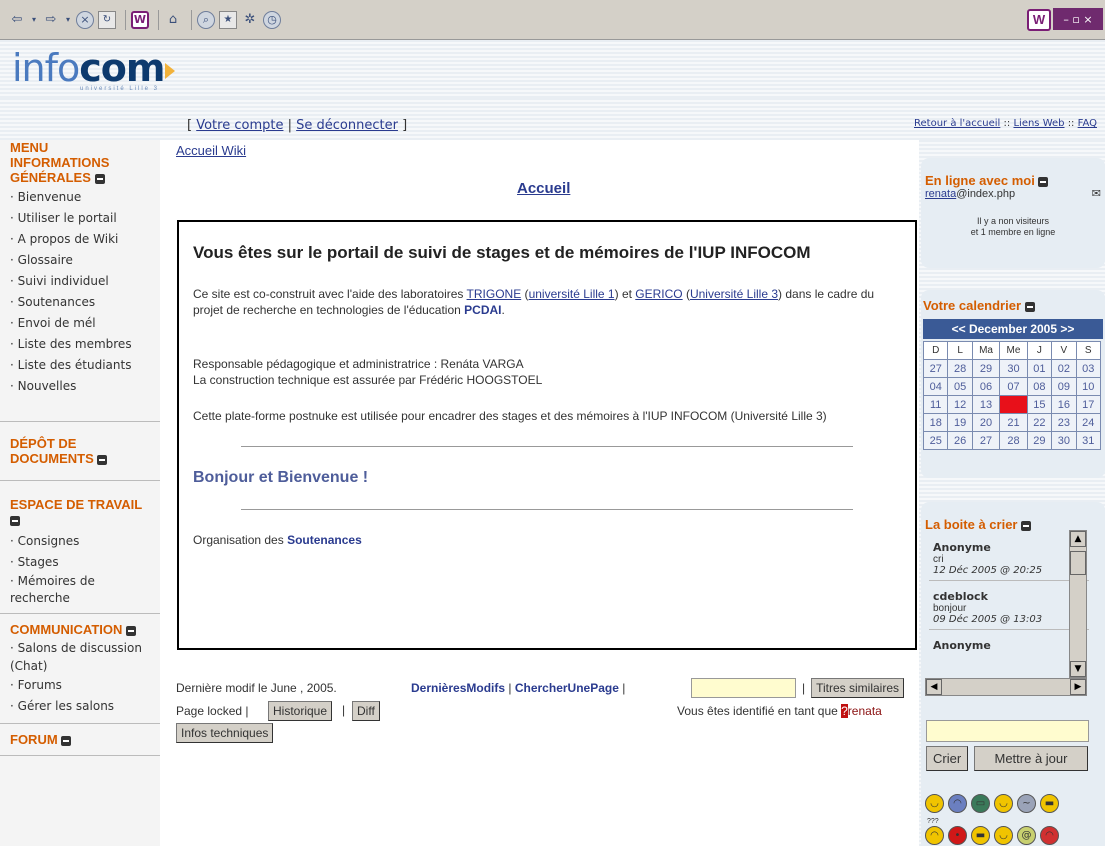 The height and width of the screenshot is (846, 1105). Describe the element at coordinates (1003, 835) in the screenshot. I see `tongue-icon: ◡` at that location.